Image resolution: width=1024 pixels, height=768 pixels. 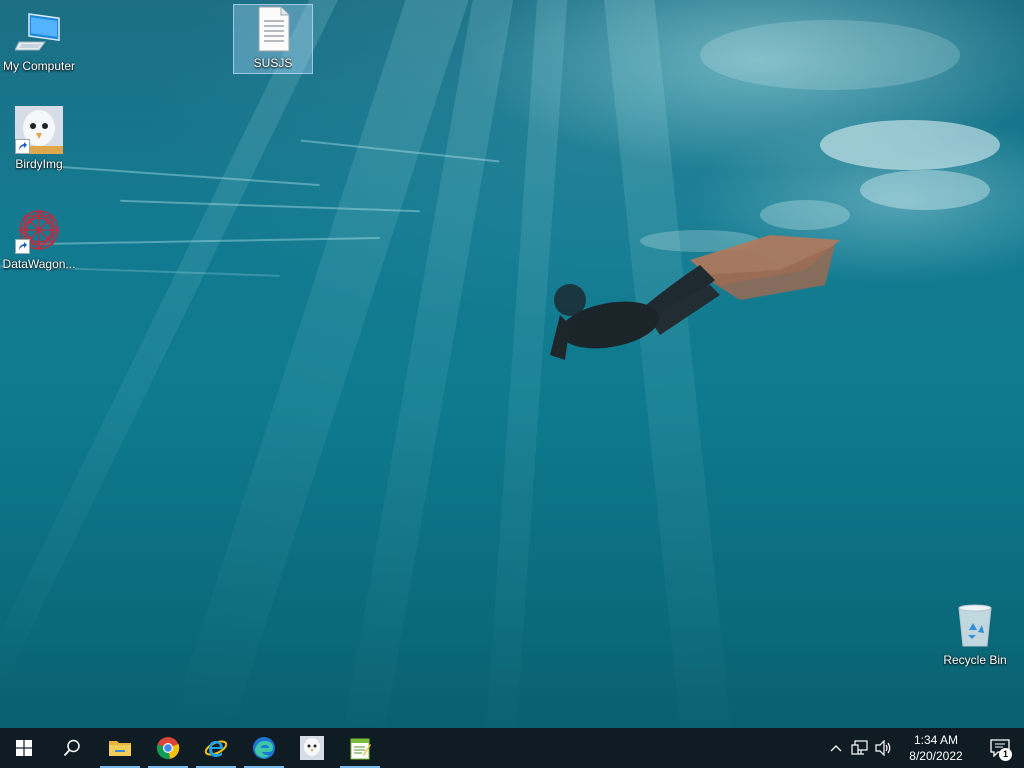 What do you see at coordinates (39, 66) in the screenshot?
I see `desktop-icon-label: My Computer` at bounding box center [39, 66].